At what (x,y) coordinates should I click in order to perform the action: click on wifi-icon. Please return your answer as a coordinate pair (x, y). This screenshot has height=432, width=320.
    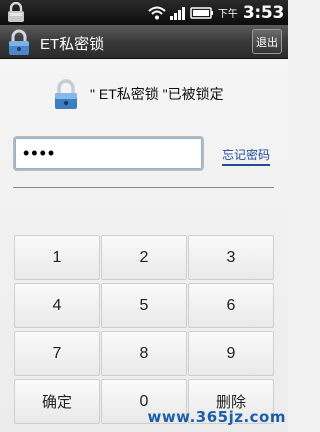
    Looking at the image, I should click on (157, 12).